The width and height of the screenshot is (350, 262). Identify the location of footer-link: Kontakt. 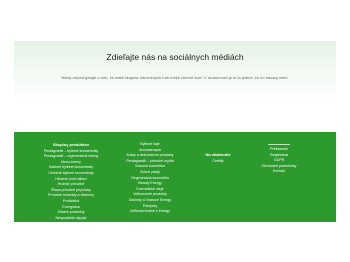
(279, 172).